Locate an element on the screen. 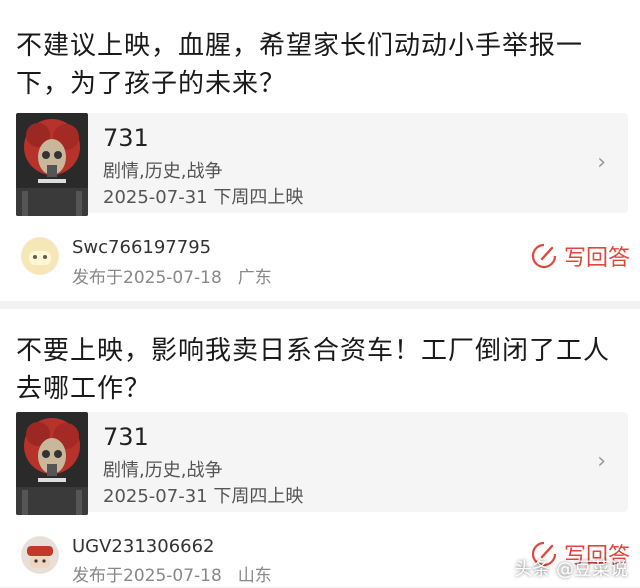  write-answer-button: 写回答 is located at coordinates (580, 256).